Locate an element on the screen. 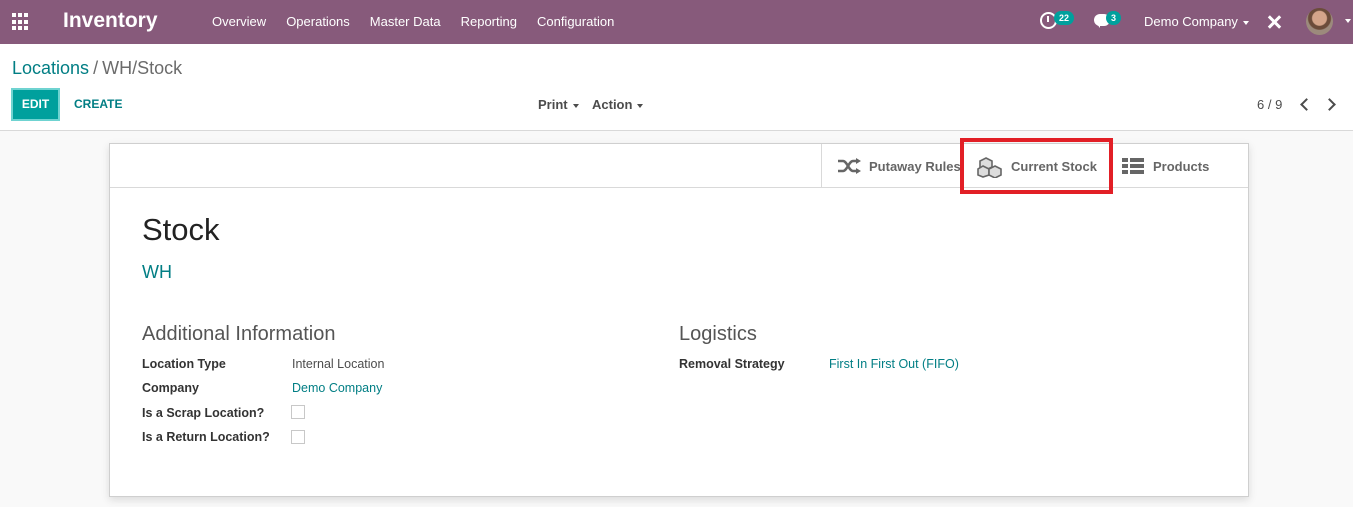  scrap-location-checkbox is located at coordinates (298, 412).